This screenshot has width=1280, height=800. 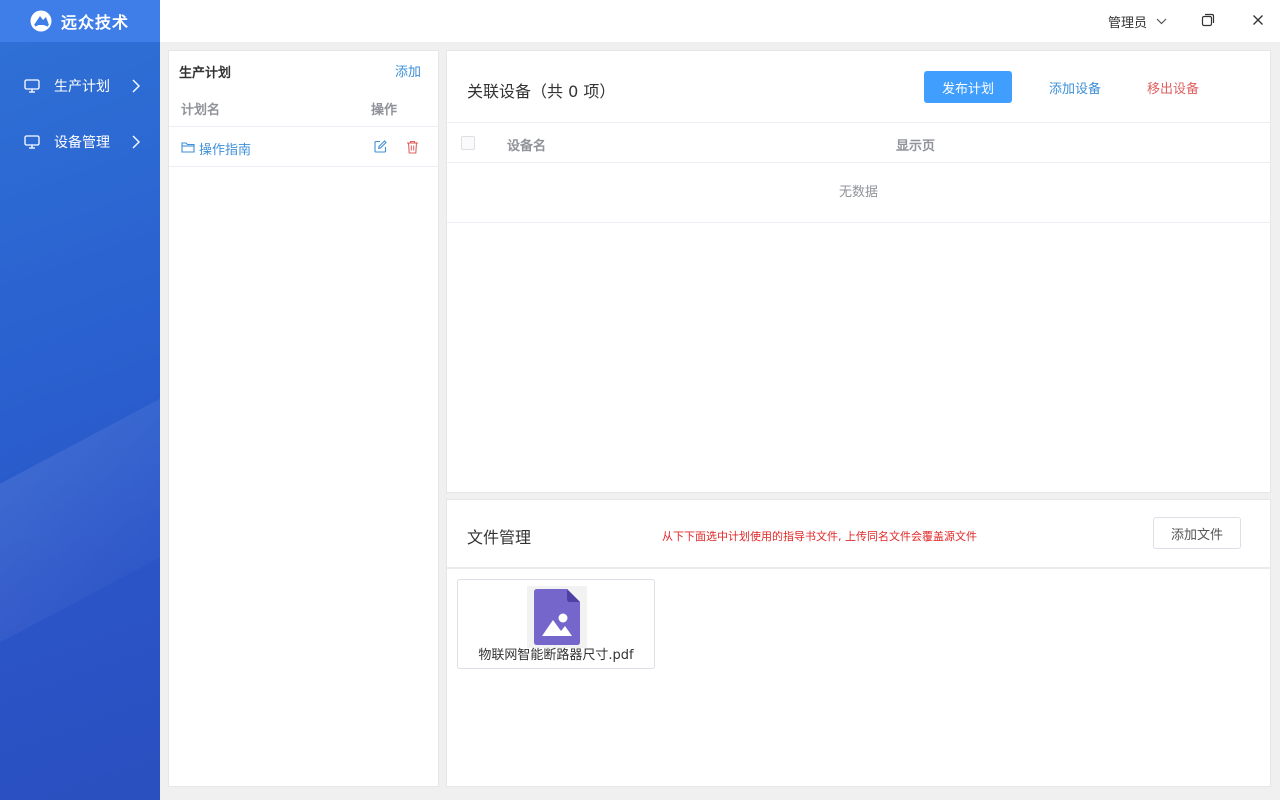 I want to click on divider, so click(x=858, y=568).